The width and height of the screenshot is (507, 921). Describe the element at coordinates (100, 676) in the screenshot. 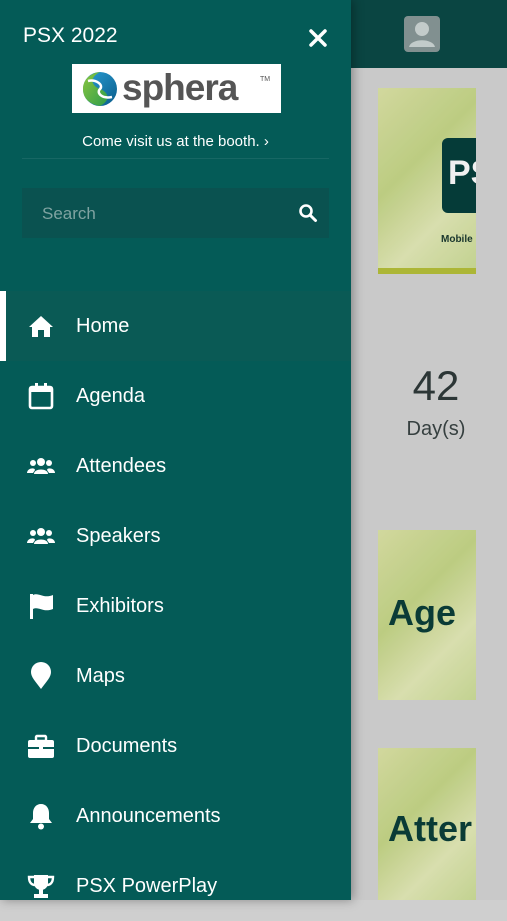

I see `nav-item-label: Maps` at that location.